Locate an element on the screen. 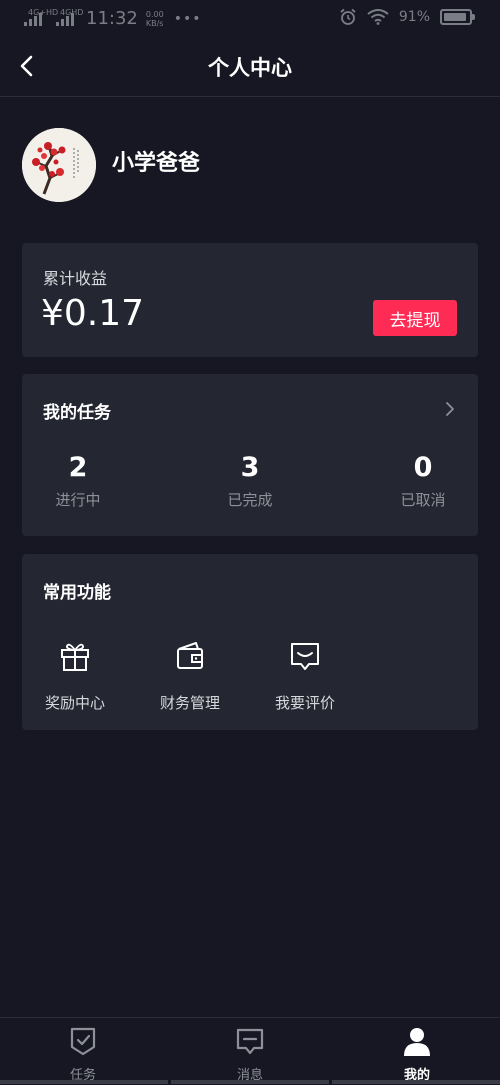  gift-icon is located at coordinates (75, 657).